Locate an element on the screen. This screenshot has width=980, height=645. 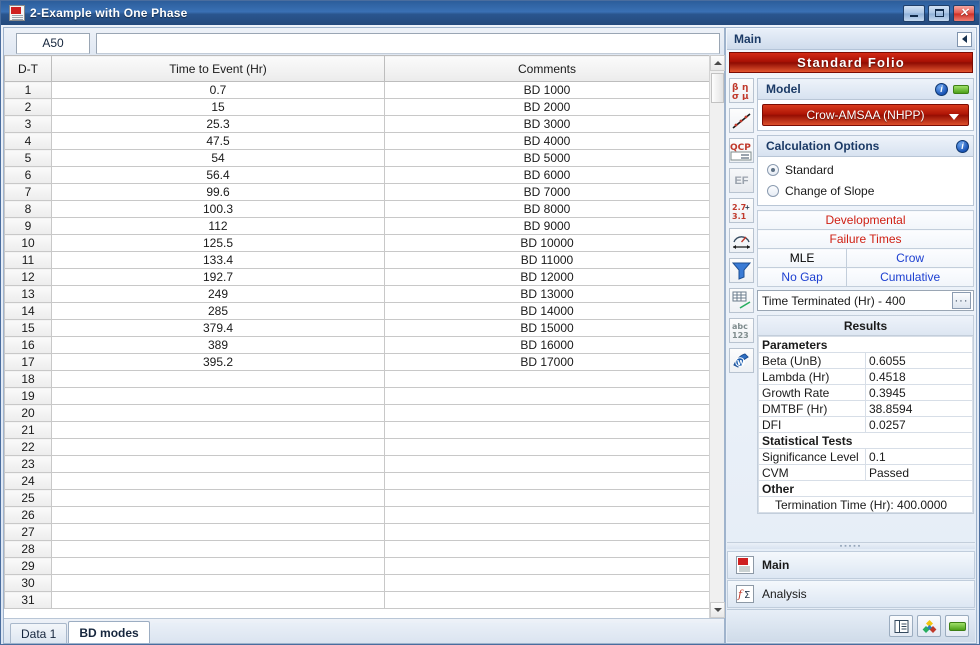
row-header-cell: 25 is located at coordinates (28, 498).